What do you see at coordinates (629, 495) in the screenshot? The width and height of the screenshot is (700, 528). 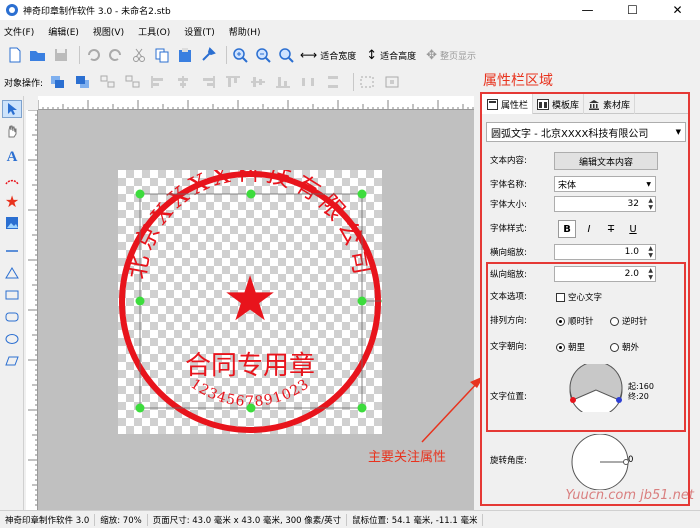 I see `watermark: Yuucn.com jb51.net` at bounding box center [629, 495].